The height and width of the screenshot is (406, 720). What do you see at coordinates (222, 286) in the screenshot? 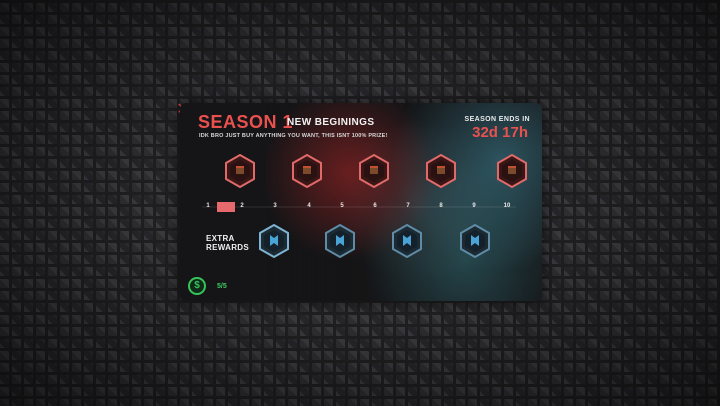
I see `currency-count: 5/5` at bounding box center [222, 286].